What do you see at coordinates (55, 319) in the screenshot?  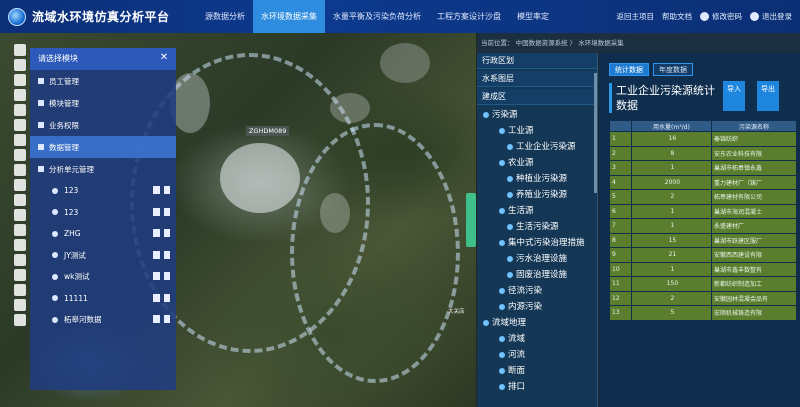 I see `item-icon` at bounding box center [55, 319].